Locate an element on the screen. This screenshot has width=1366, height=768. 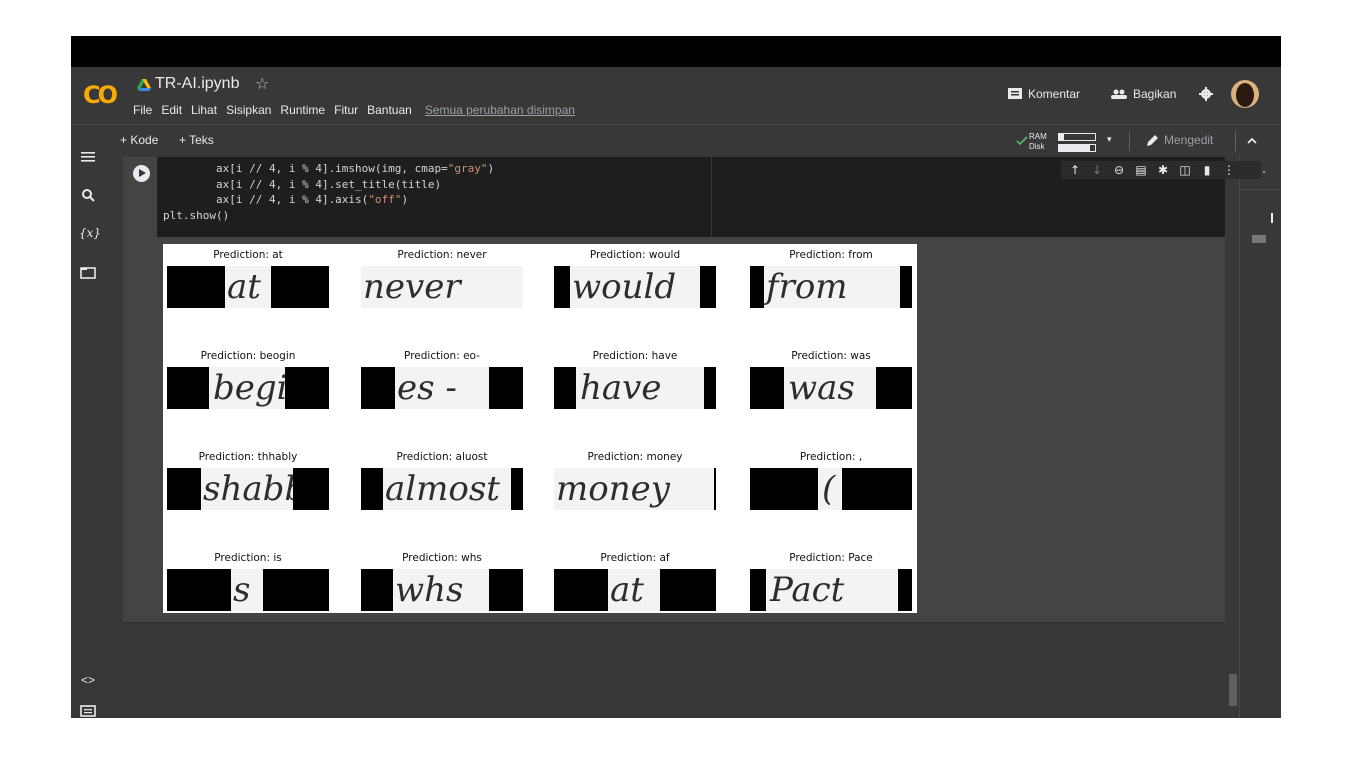
browser-top-bar is located at coordinates (676, 51).